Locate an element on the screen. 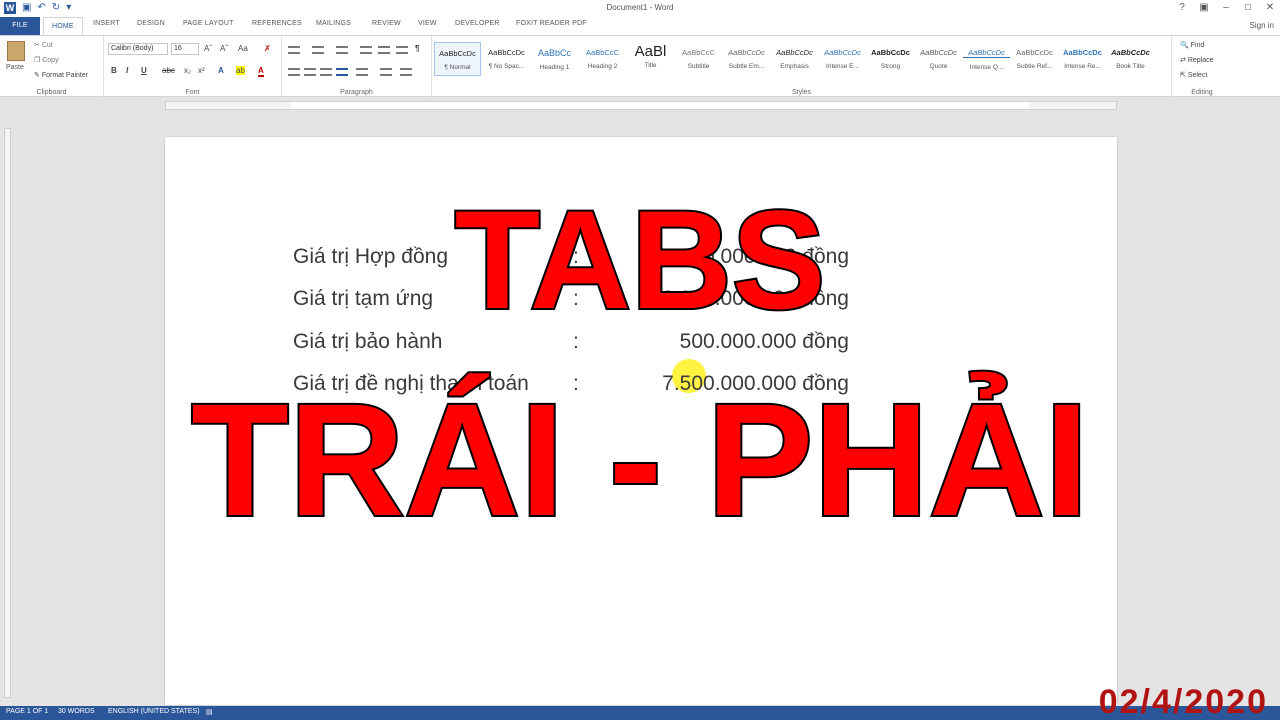 The width and height of the screenshot is (1280, 720). grow-font-icon: Aˆ is located at coordinates (208, 48).